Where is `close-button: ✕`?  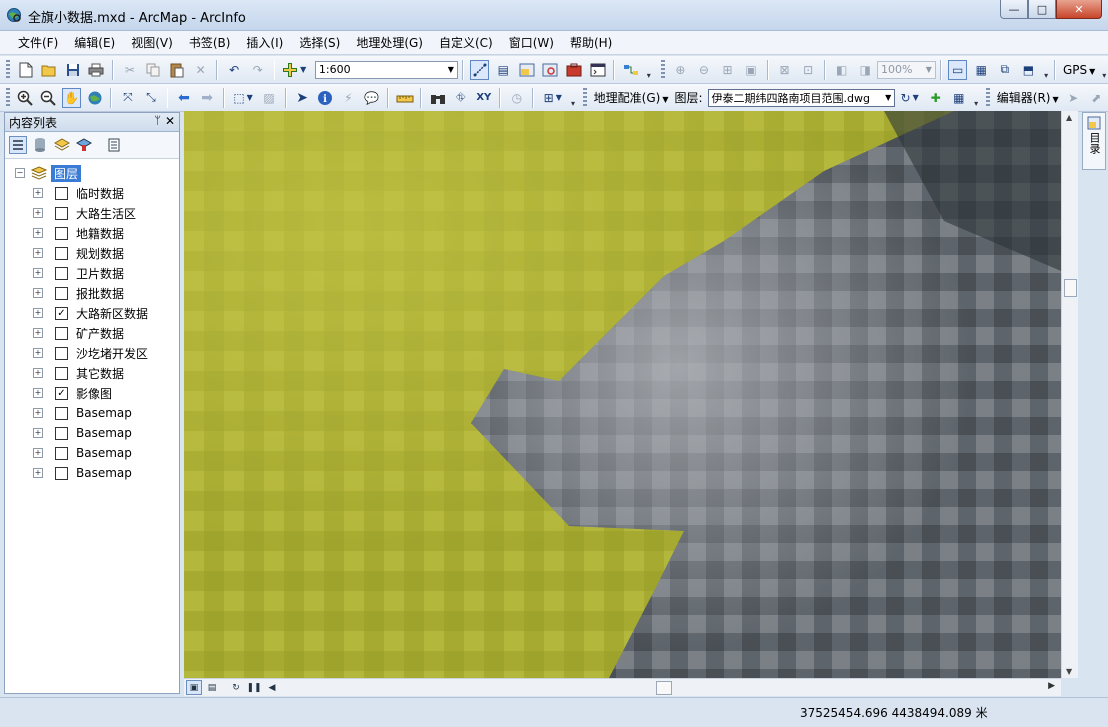
close-button: ✕ is located at coordinates (1079, 9).